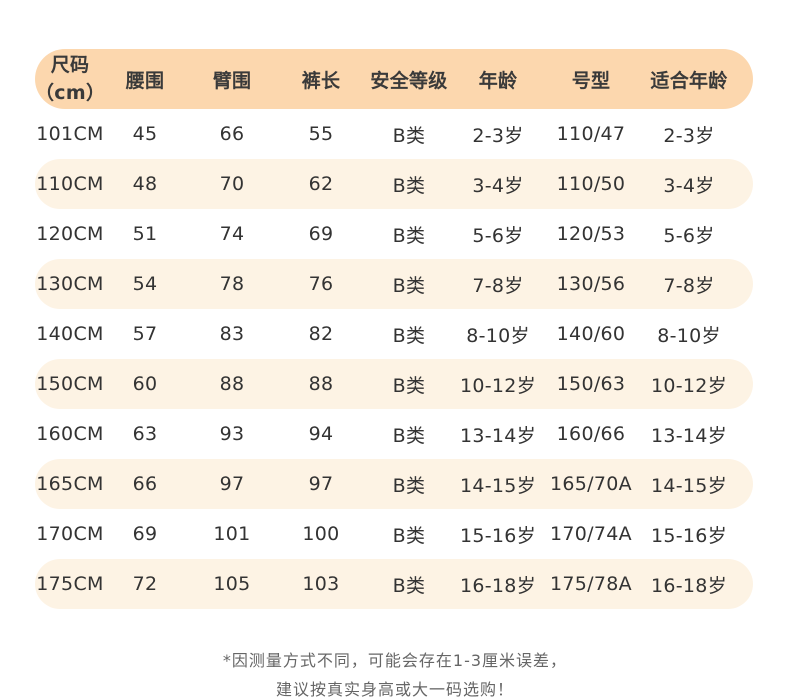 This screenshot has height=700, width=790. I want to click on cell-arm: 101, so click(232, 534).